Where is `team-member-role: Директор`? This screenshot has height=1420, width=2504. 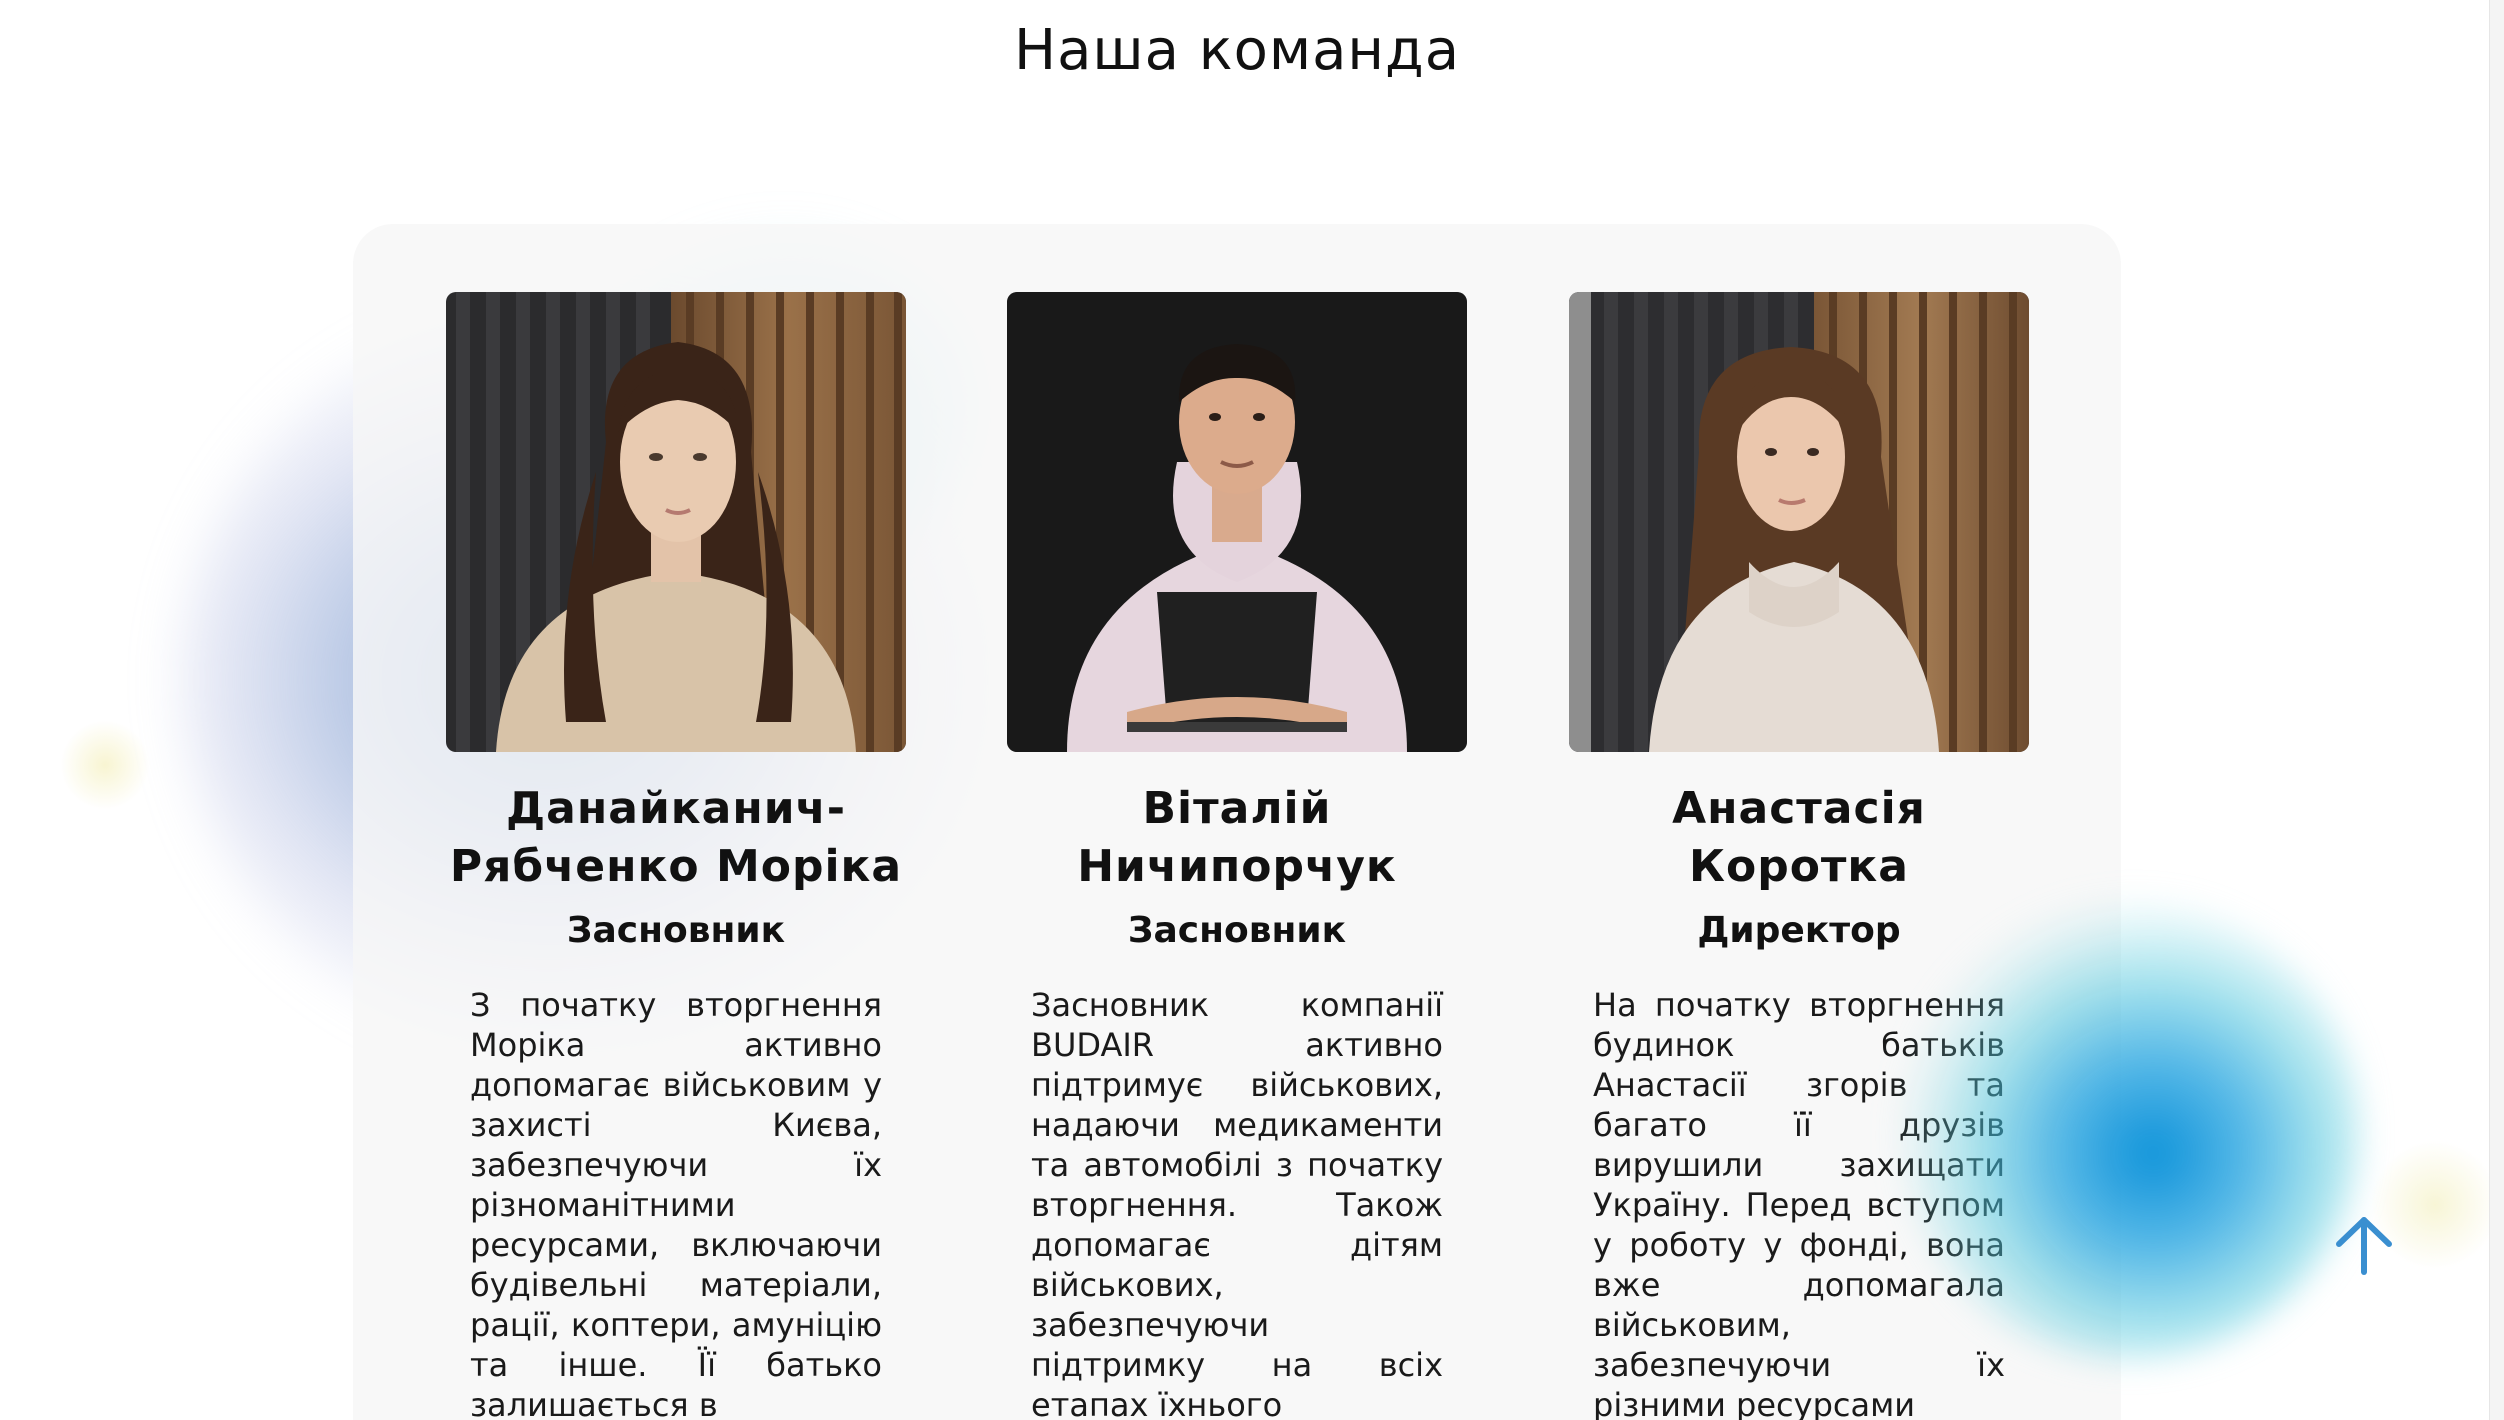
team-member-role: Директор is located at coordinates (1799, 930).